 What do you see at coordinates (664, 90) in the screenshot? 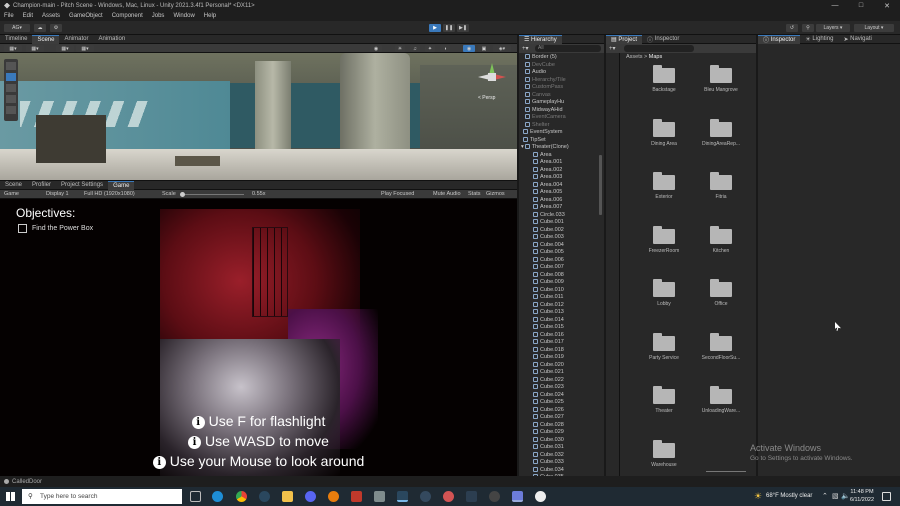
I see `folder-label: Backstage` at bounding box center [664, 90].